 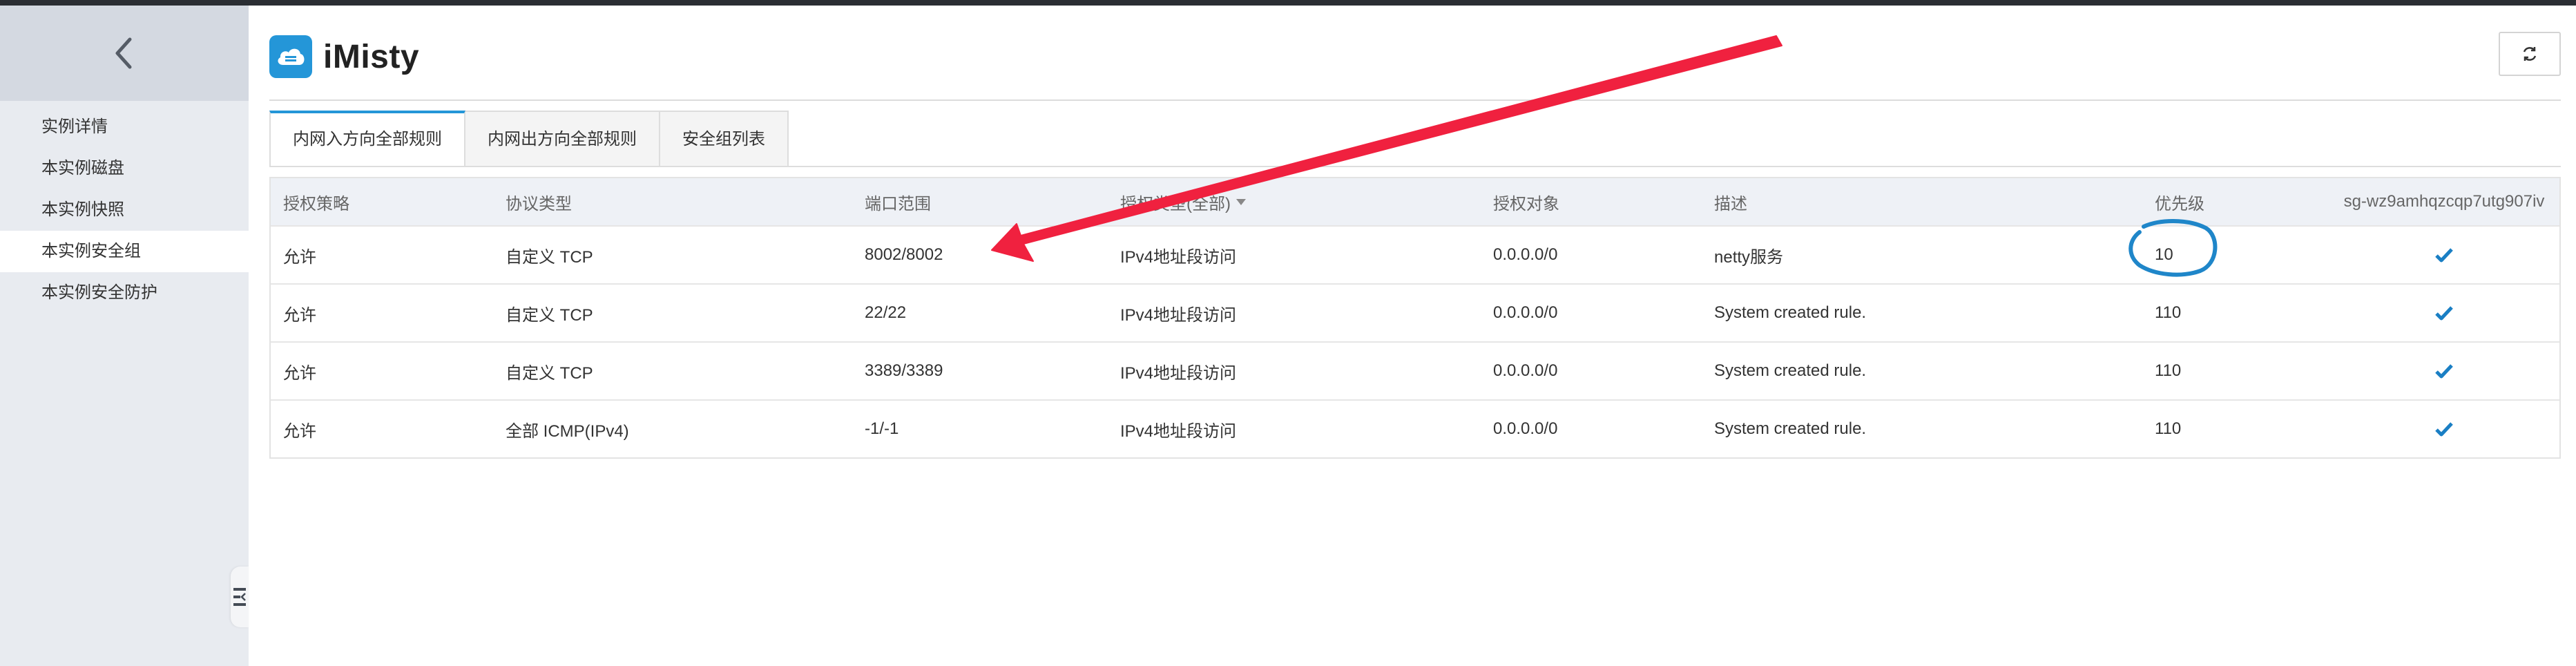 What do you see at coordinates (904, 370) in the screenshot?
I see `cell-port-range: 3389/3389` at bounding box center [904, 370].